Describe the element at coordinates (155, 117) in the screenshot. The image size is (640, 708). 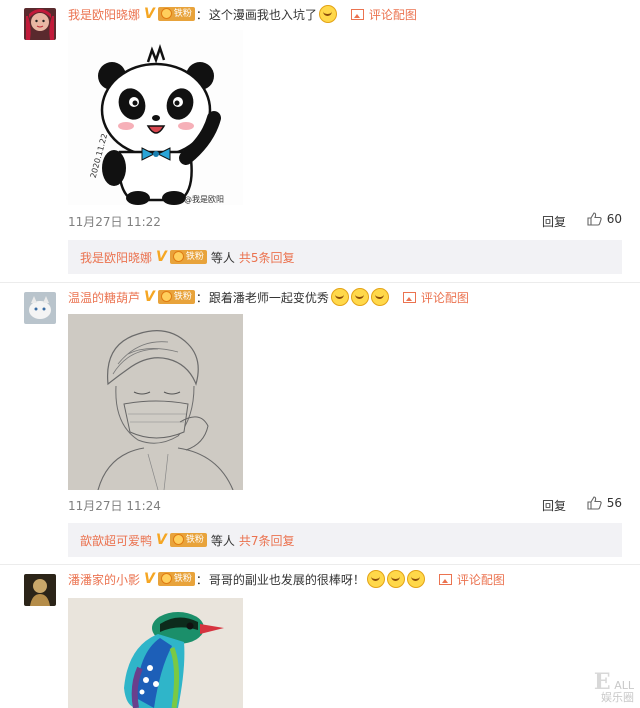
I see `comment-image-panda: 2020.11.22 @我是欧阳` at that location.